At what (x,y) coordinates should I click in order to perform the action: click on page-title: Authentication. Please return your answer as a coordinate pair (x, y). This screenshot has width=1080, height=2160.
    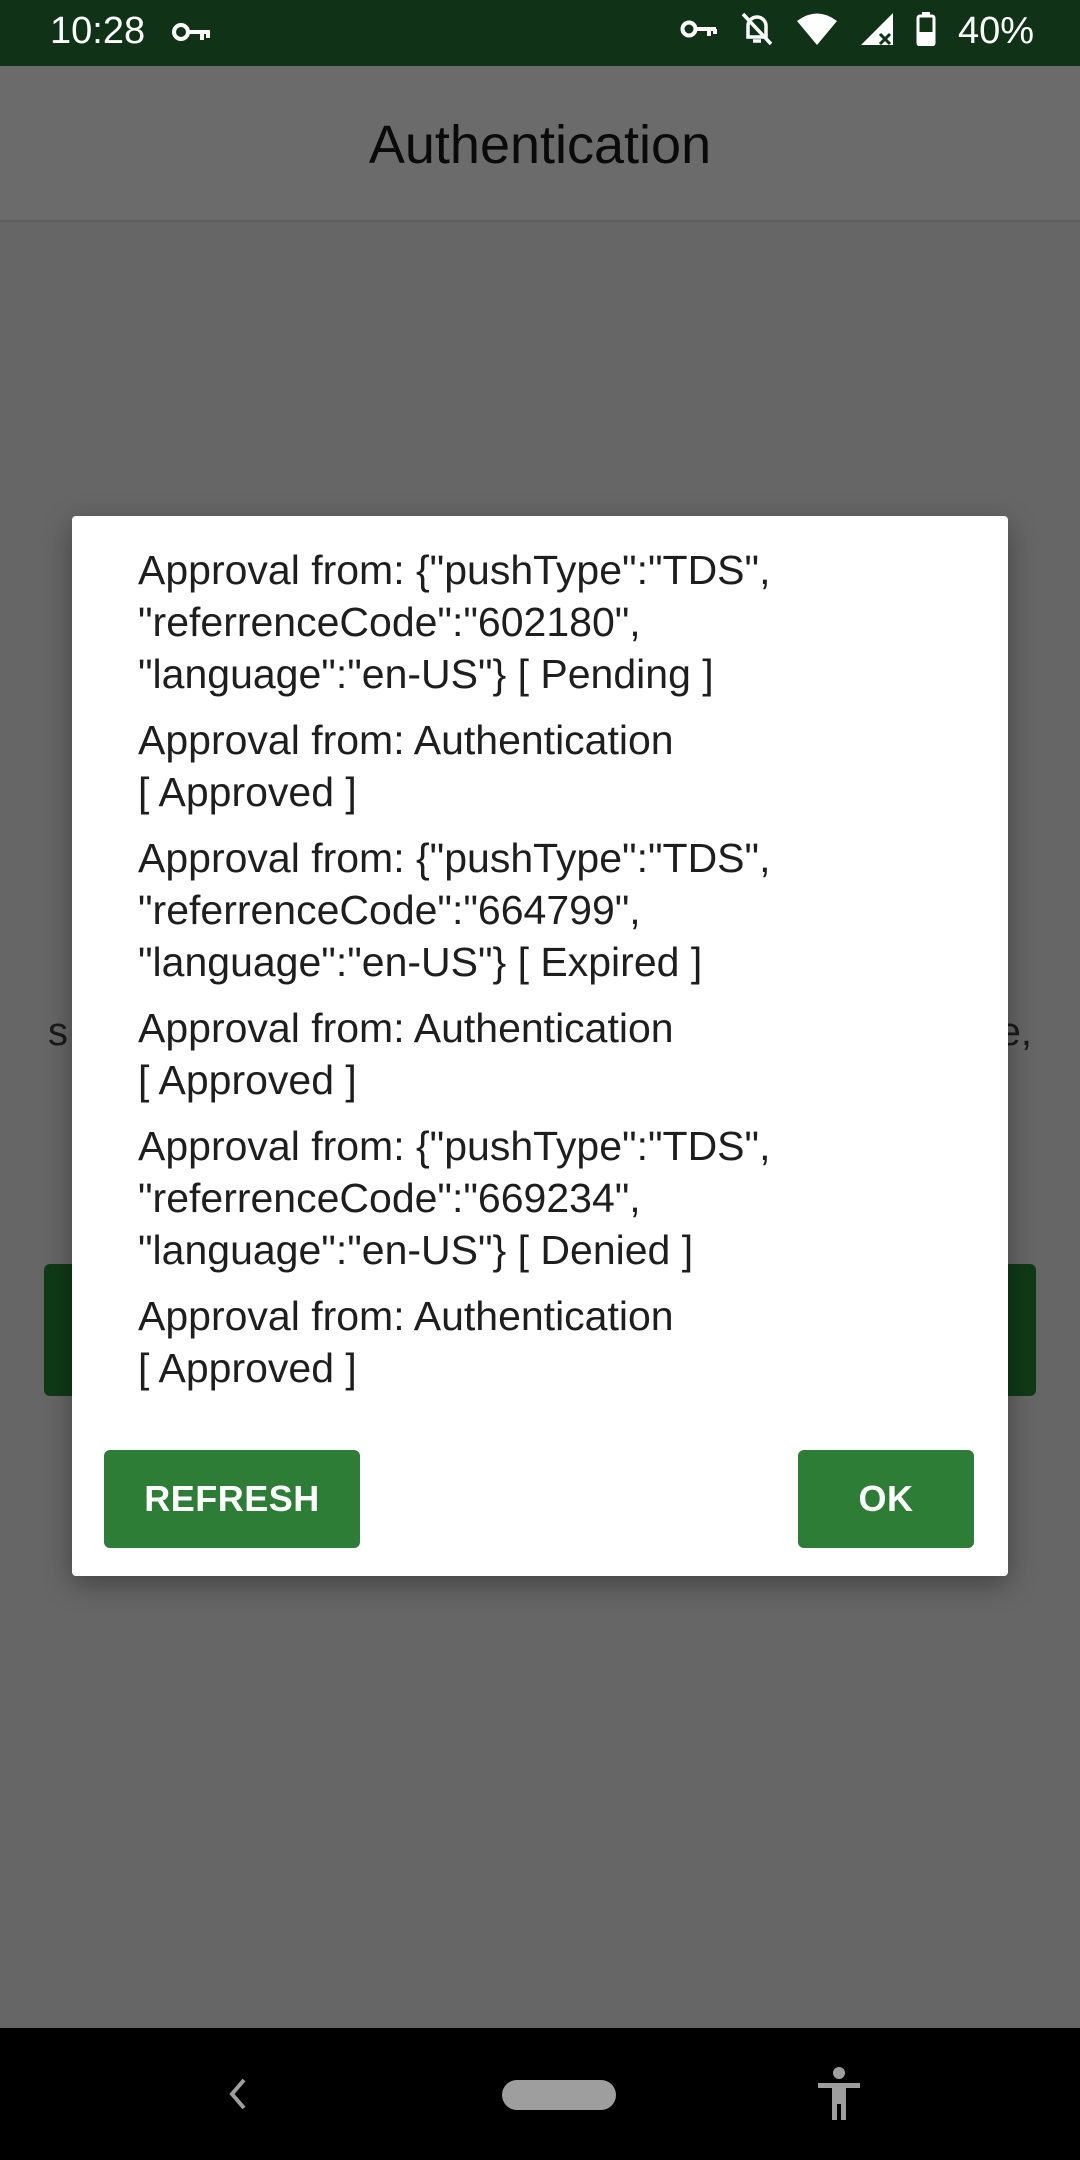
    Looking at the image, I should click on (540, 145).